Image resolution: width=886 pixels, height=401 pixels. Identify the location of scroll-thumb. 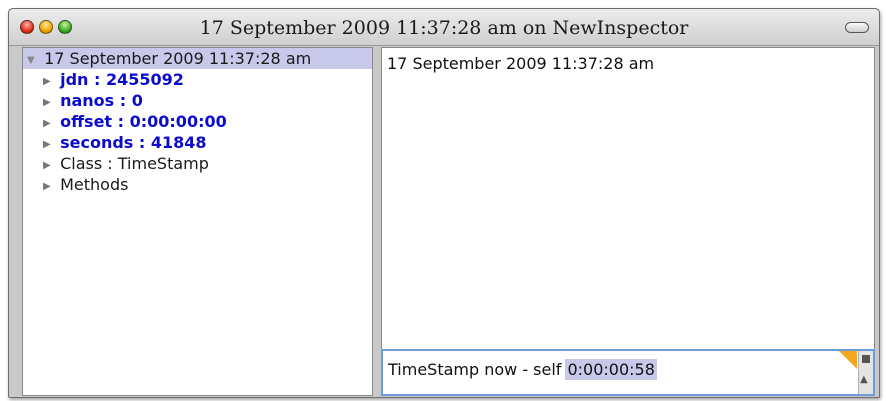
(866, 359).